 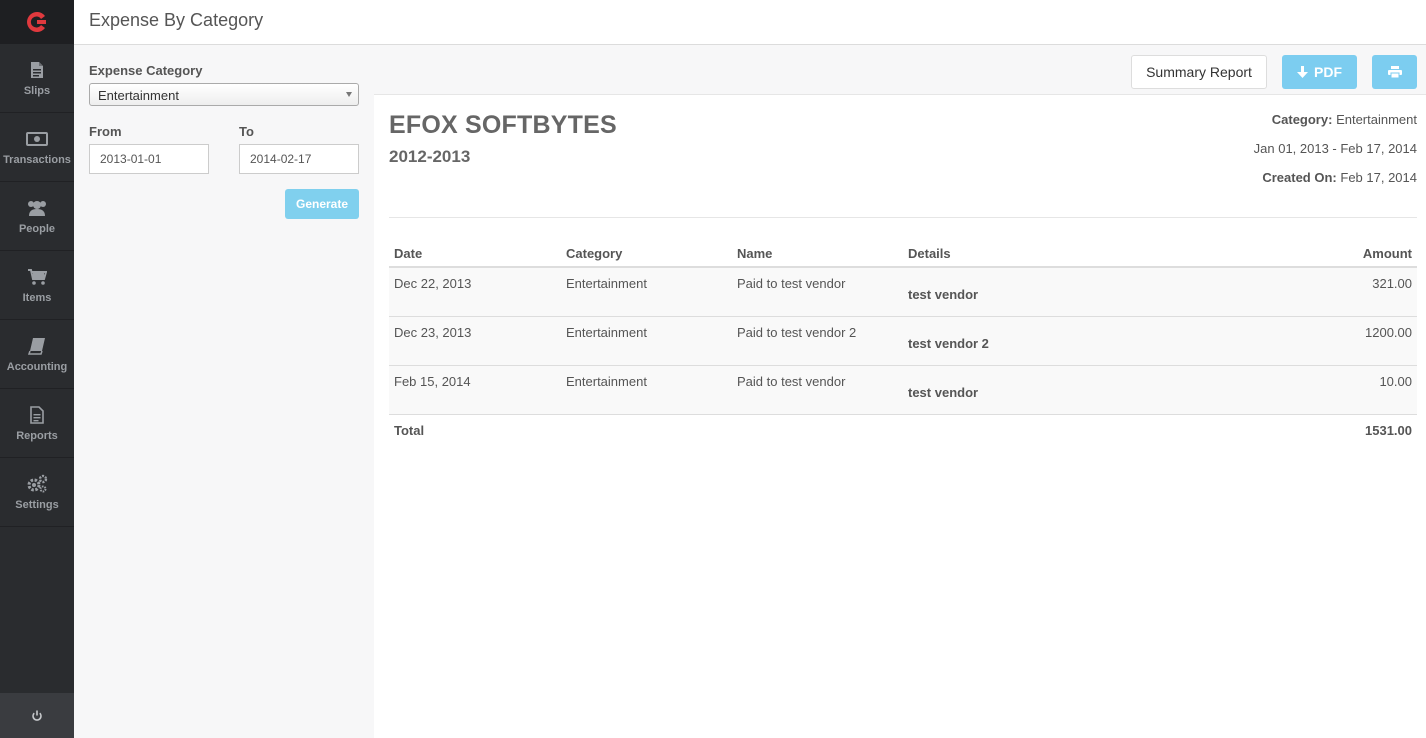 What do you see at coordinates (37, 415) in the screenshot?
I see `report-icon` at bounding box center [37, 415].